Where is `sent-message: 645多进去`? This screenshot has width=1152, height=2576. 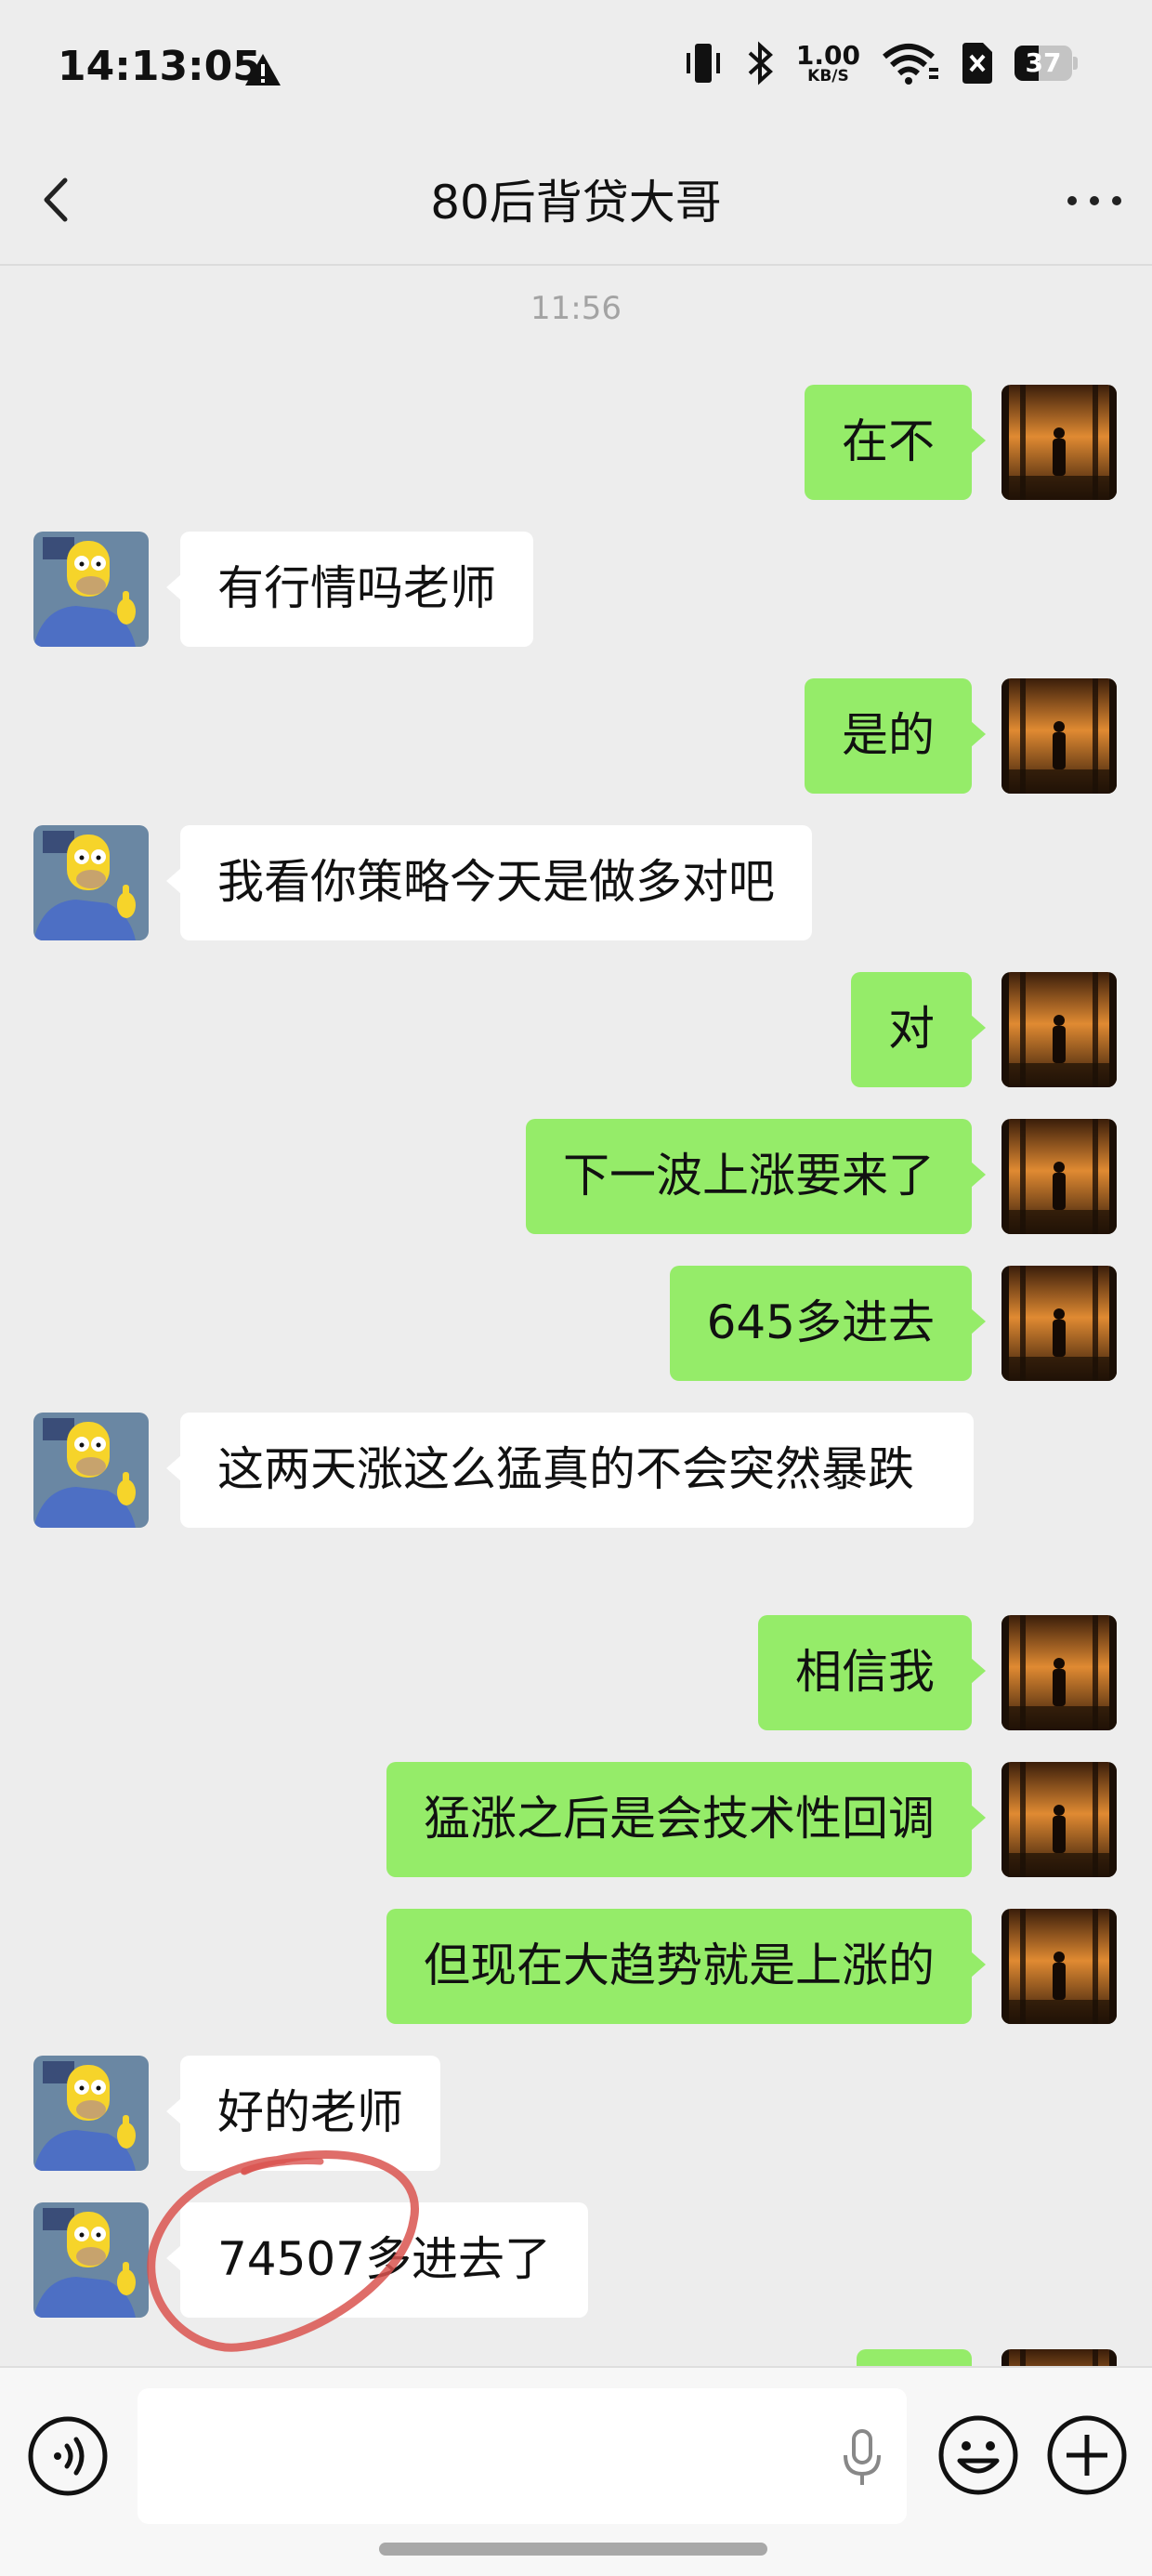 sent-message: 645多进去 is located at coordinates (828, 1323).